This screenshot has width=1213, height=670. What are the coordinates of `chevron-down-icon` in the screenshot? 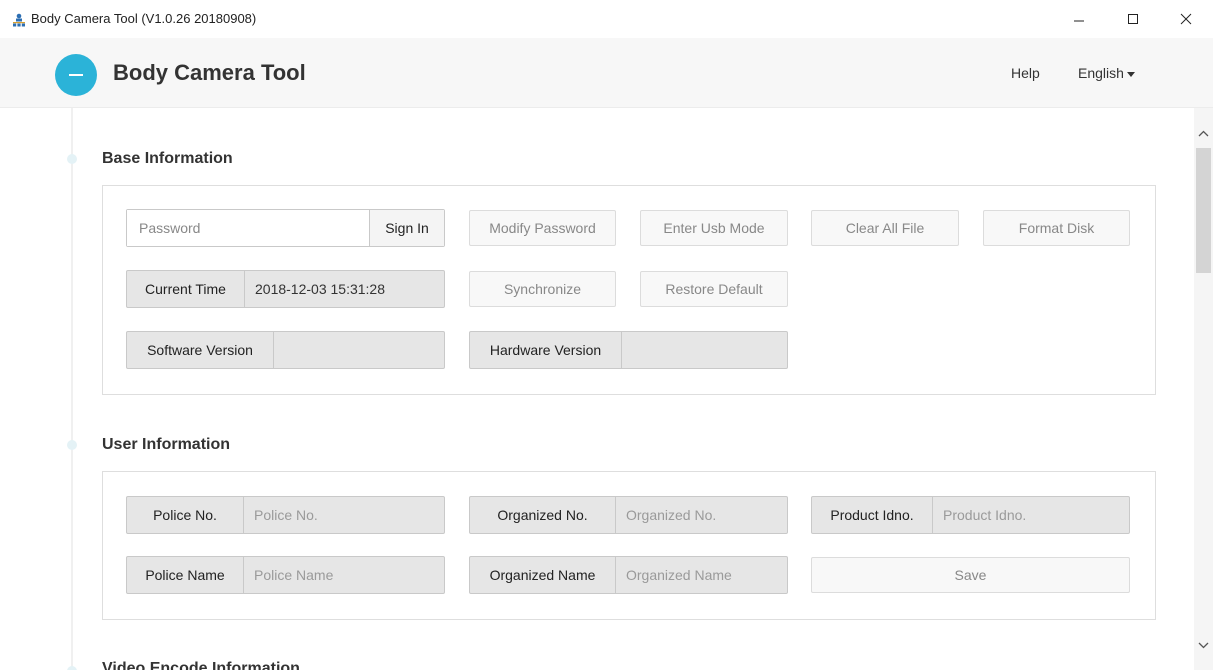 It's located at (1203, 645).